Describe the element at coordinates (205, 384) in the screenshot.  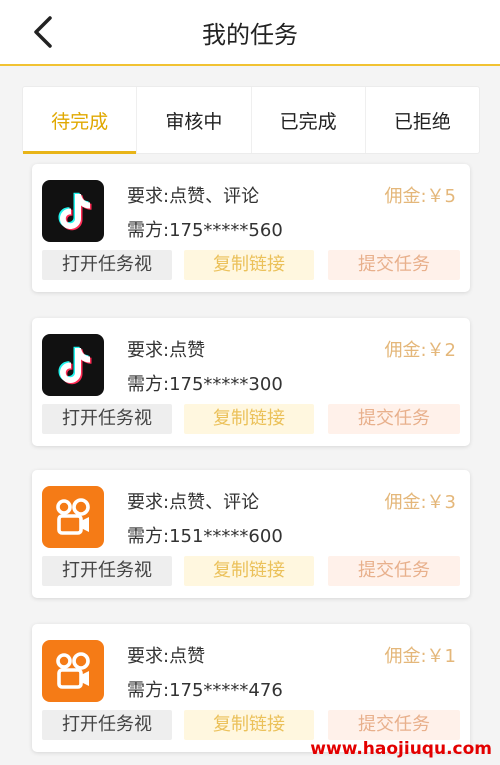
I see `task-requester: 需方:175*****300` at that location.